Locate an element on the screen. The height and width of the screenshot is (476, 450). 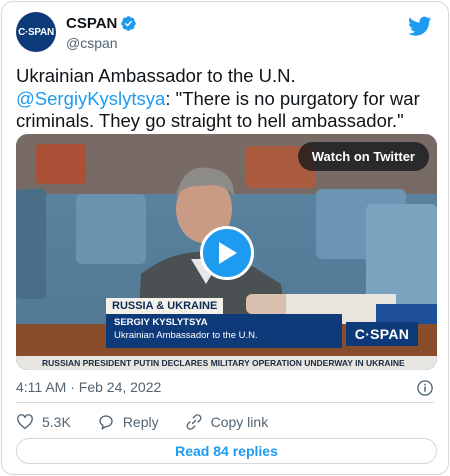
tweet-text-before: Ukrainian Ambassador to the U.N. is located at coordinates (156, 75).